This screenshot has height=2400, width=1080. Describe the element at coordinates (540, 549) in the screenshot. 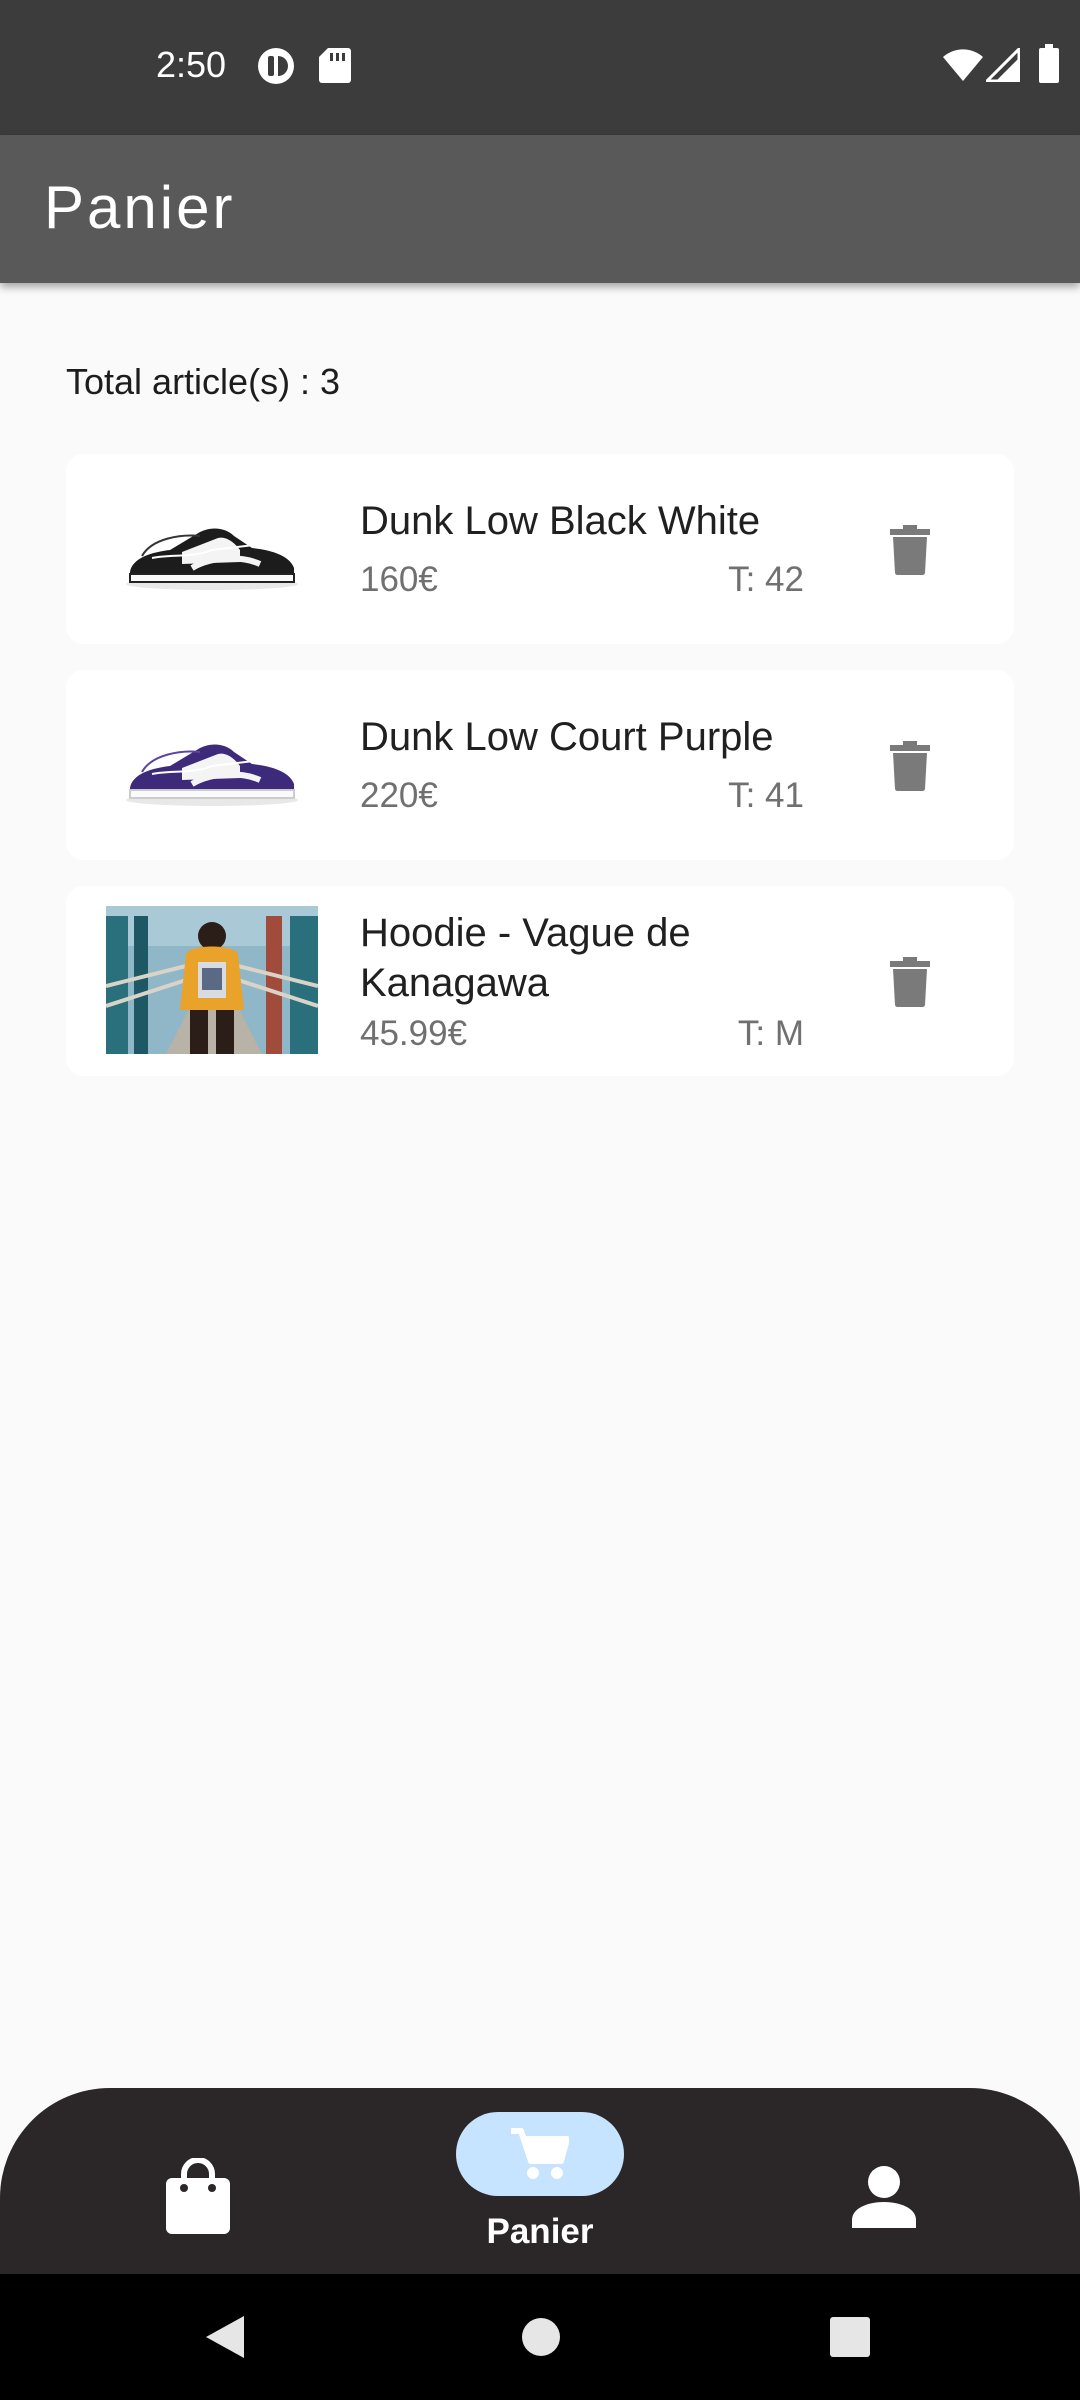

I see `cart-item: Dunk Low Black White 160€ T: 42` at that location.